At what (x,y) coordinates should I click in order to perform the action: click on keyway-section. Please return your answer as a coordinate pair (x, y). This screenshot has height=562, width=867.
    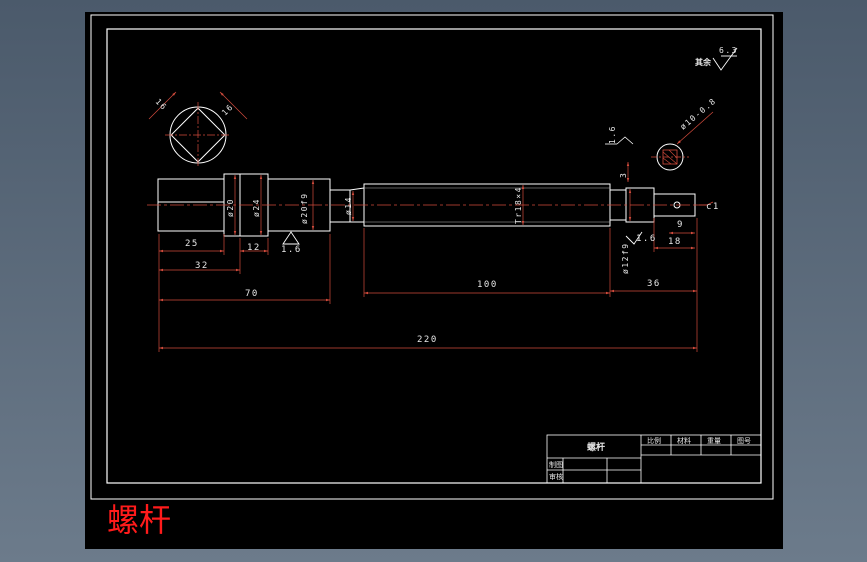
    Looking at the image, I should click on (659, 146).